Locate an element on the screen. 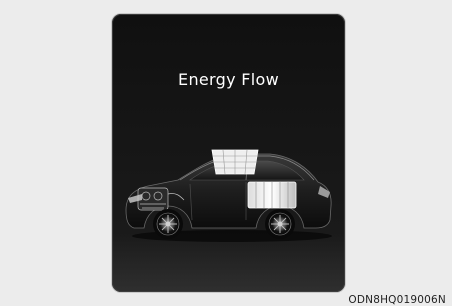 Image resolution: width=452 pixels, height=306 pixels. rear-wheel is located at coordinates (280, 224).